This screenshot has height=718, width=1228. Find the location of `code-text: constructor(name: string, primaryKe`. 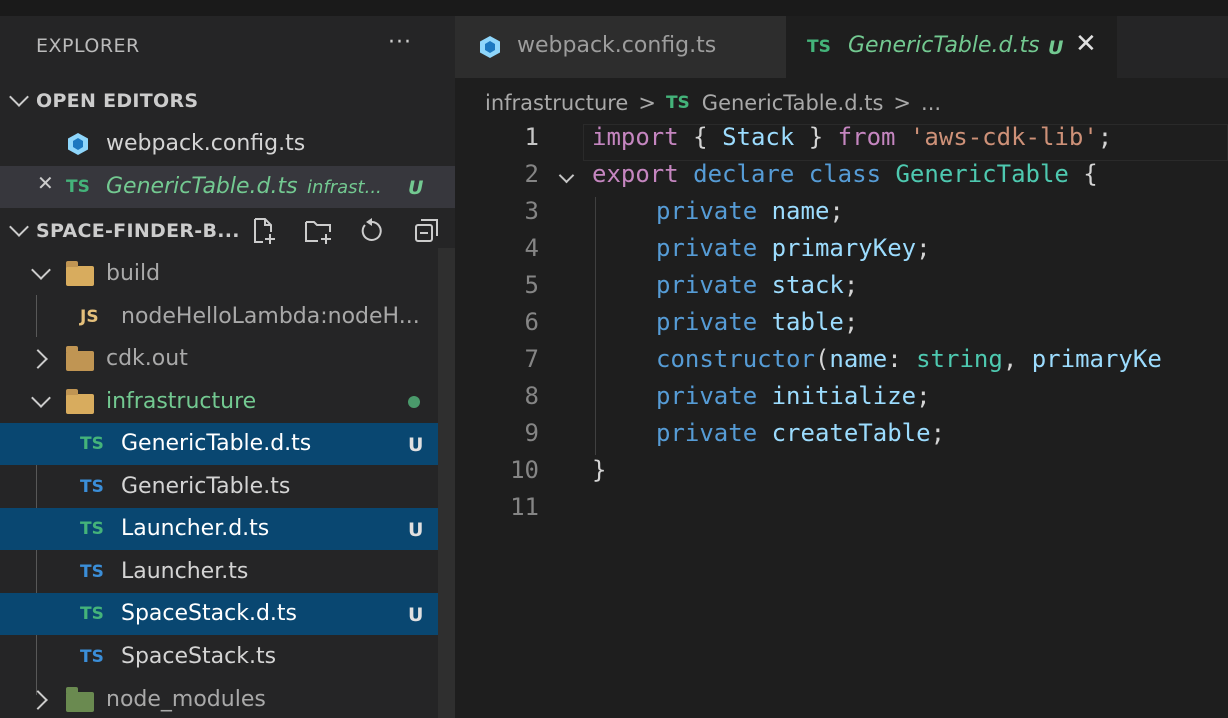

code-text: constructor(name: string, primaryKe is located at coordinates (909, 359).